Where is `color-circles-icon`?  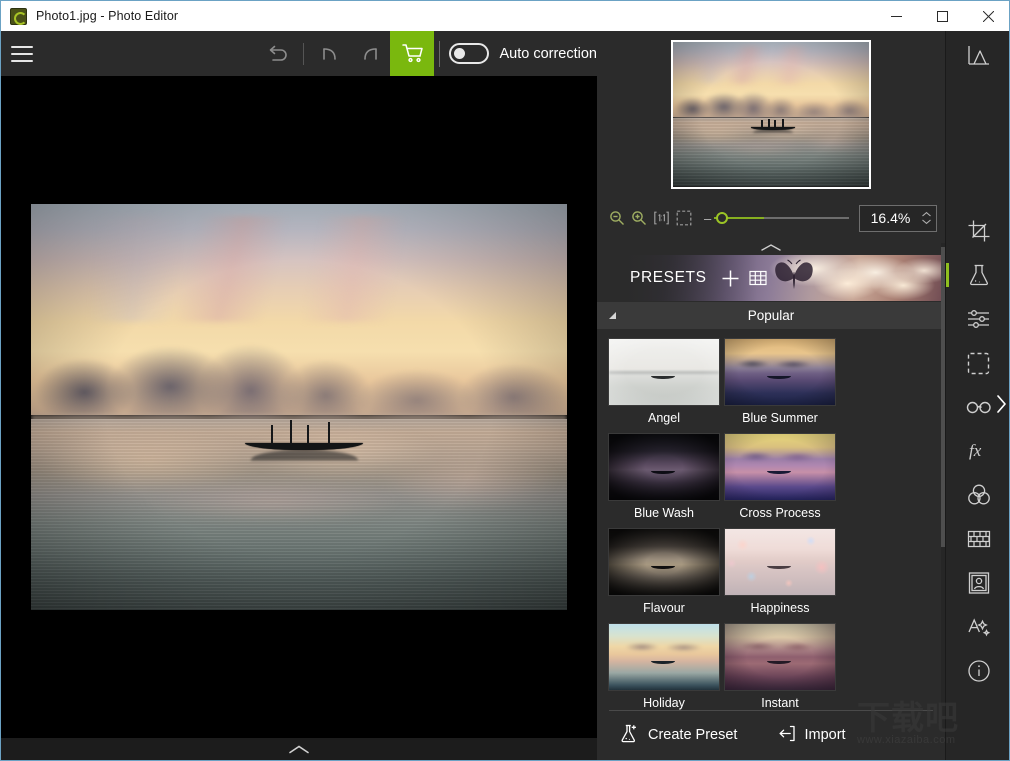 color-circles-icon is located at coordinates (978, 494).